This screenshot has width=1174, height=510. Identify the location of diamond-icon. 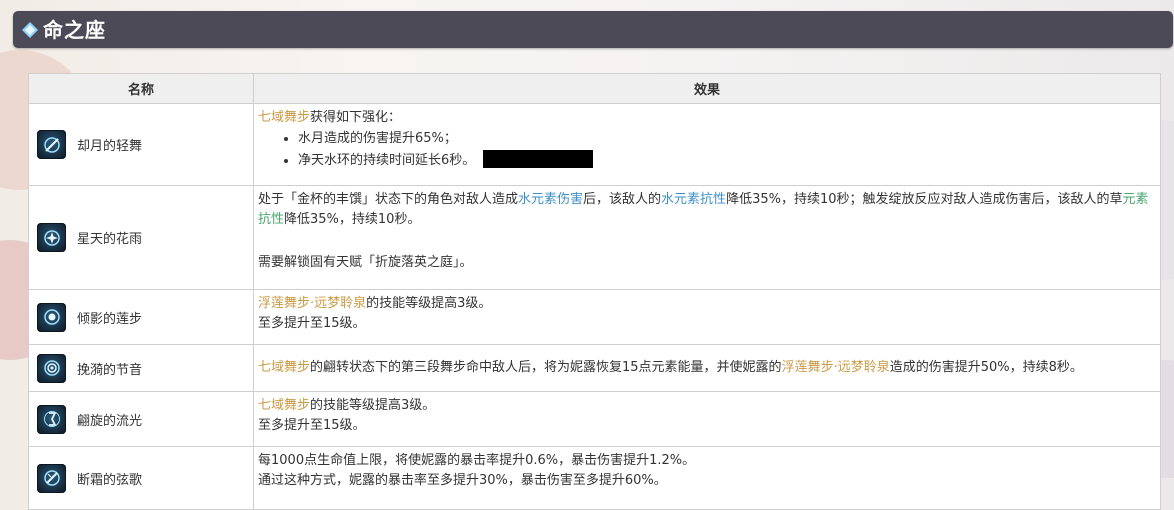
(30, 30).